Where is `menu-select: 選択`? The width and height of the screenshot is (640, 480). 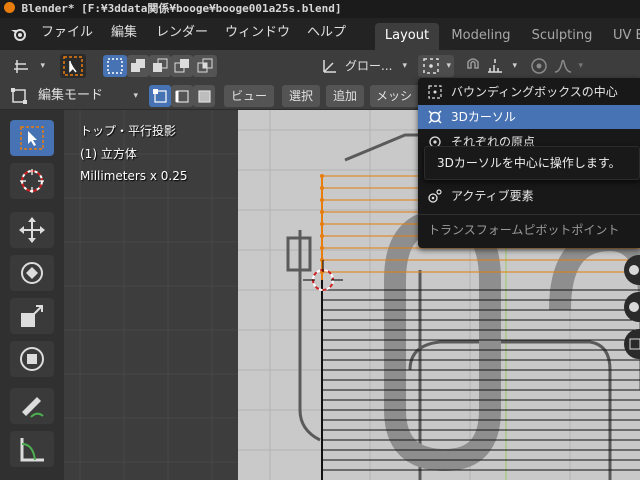
menu-select: 選択 is located at coordinates (301, 96).